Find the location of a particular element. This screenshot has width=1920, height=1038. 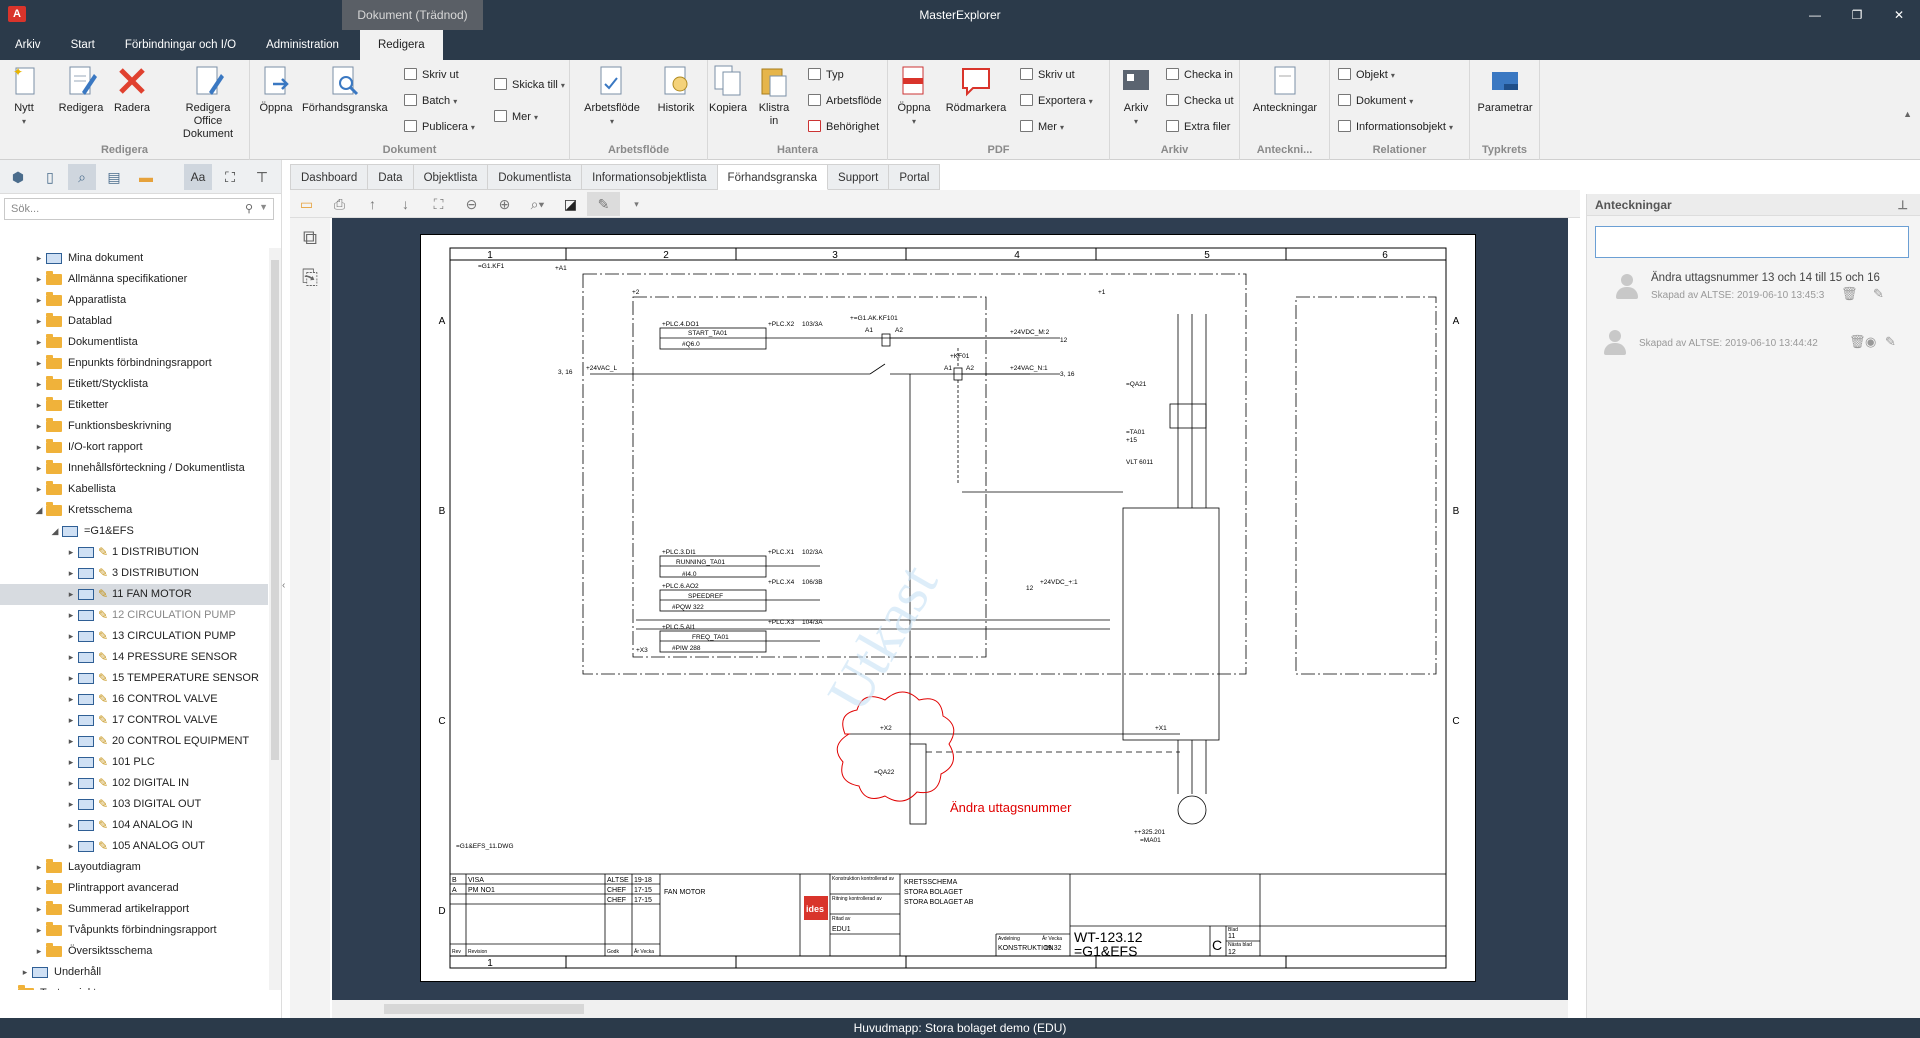

arrow-up-icon: ↑ is located at coordinates (372, 204).